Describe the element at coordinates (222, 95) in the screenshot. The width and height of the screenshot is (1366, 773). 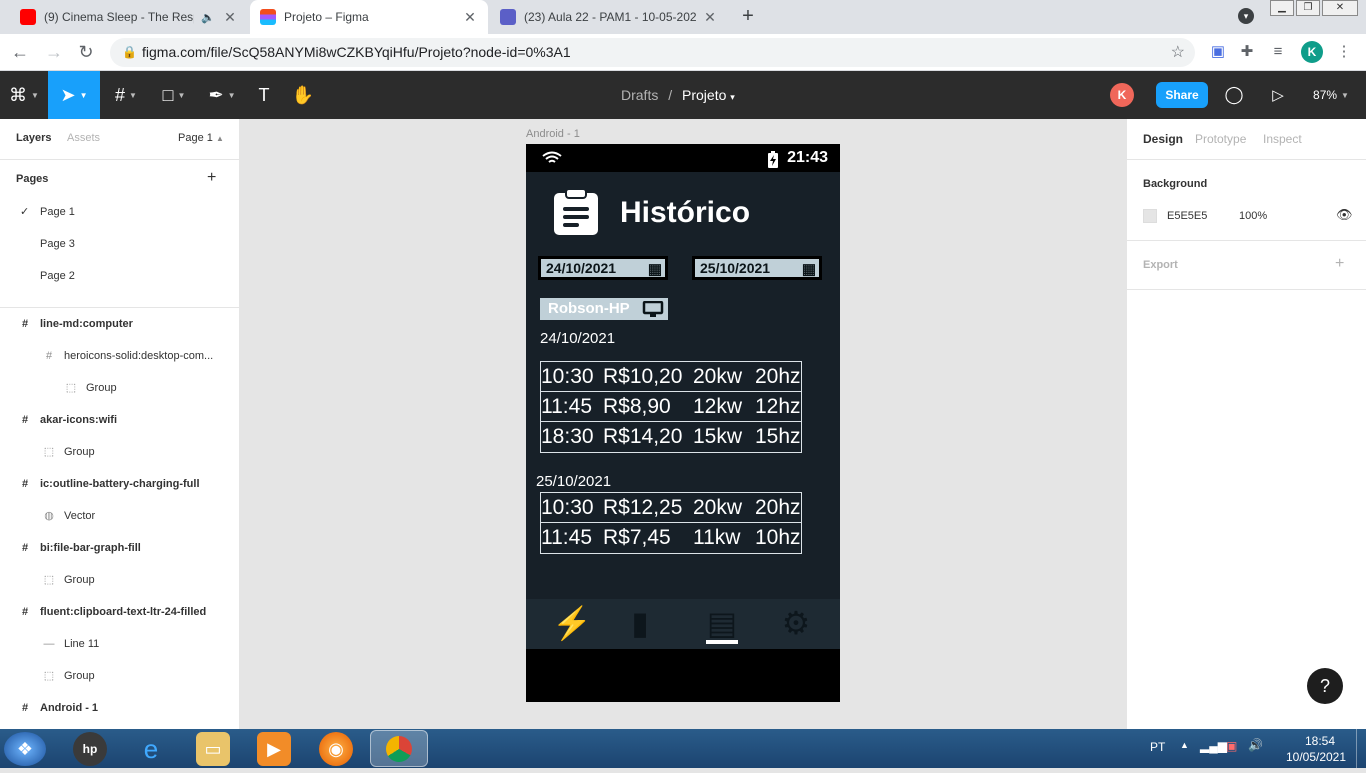
I see `pen-tool-icon: ✒ ▼` at that location.